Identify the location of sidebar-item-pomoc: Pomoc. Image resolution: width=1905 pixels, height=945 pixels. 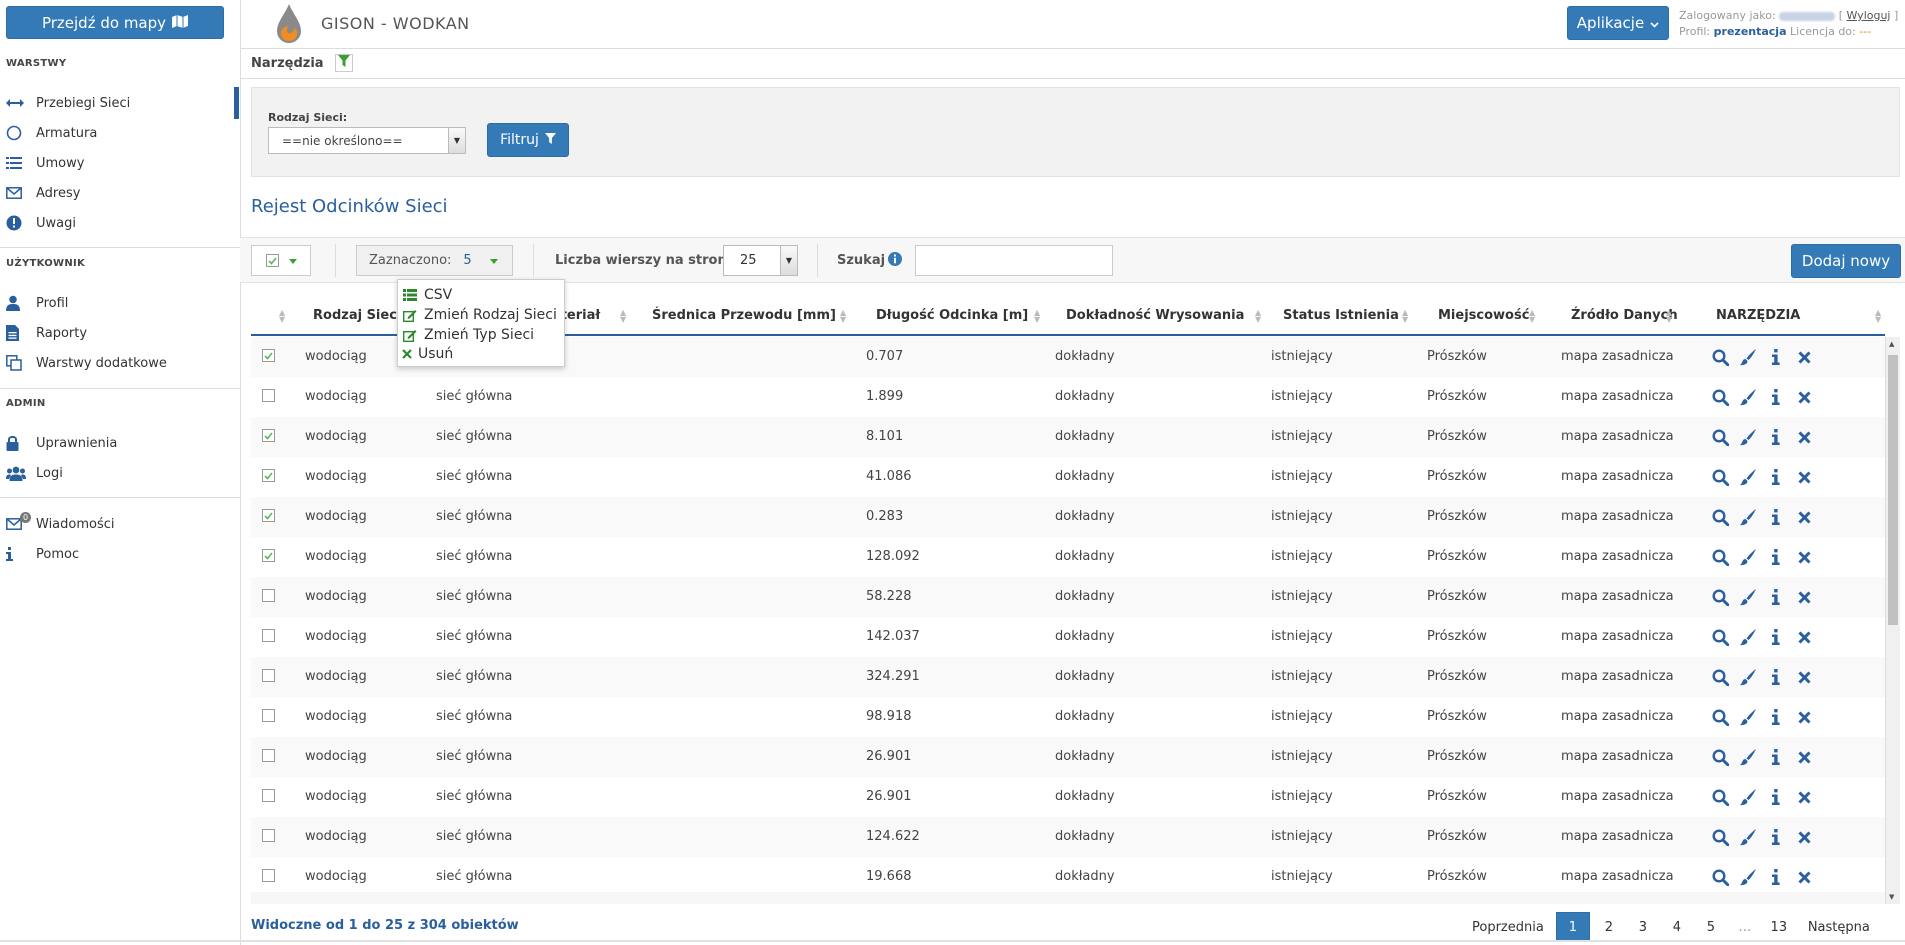
(120, 554).